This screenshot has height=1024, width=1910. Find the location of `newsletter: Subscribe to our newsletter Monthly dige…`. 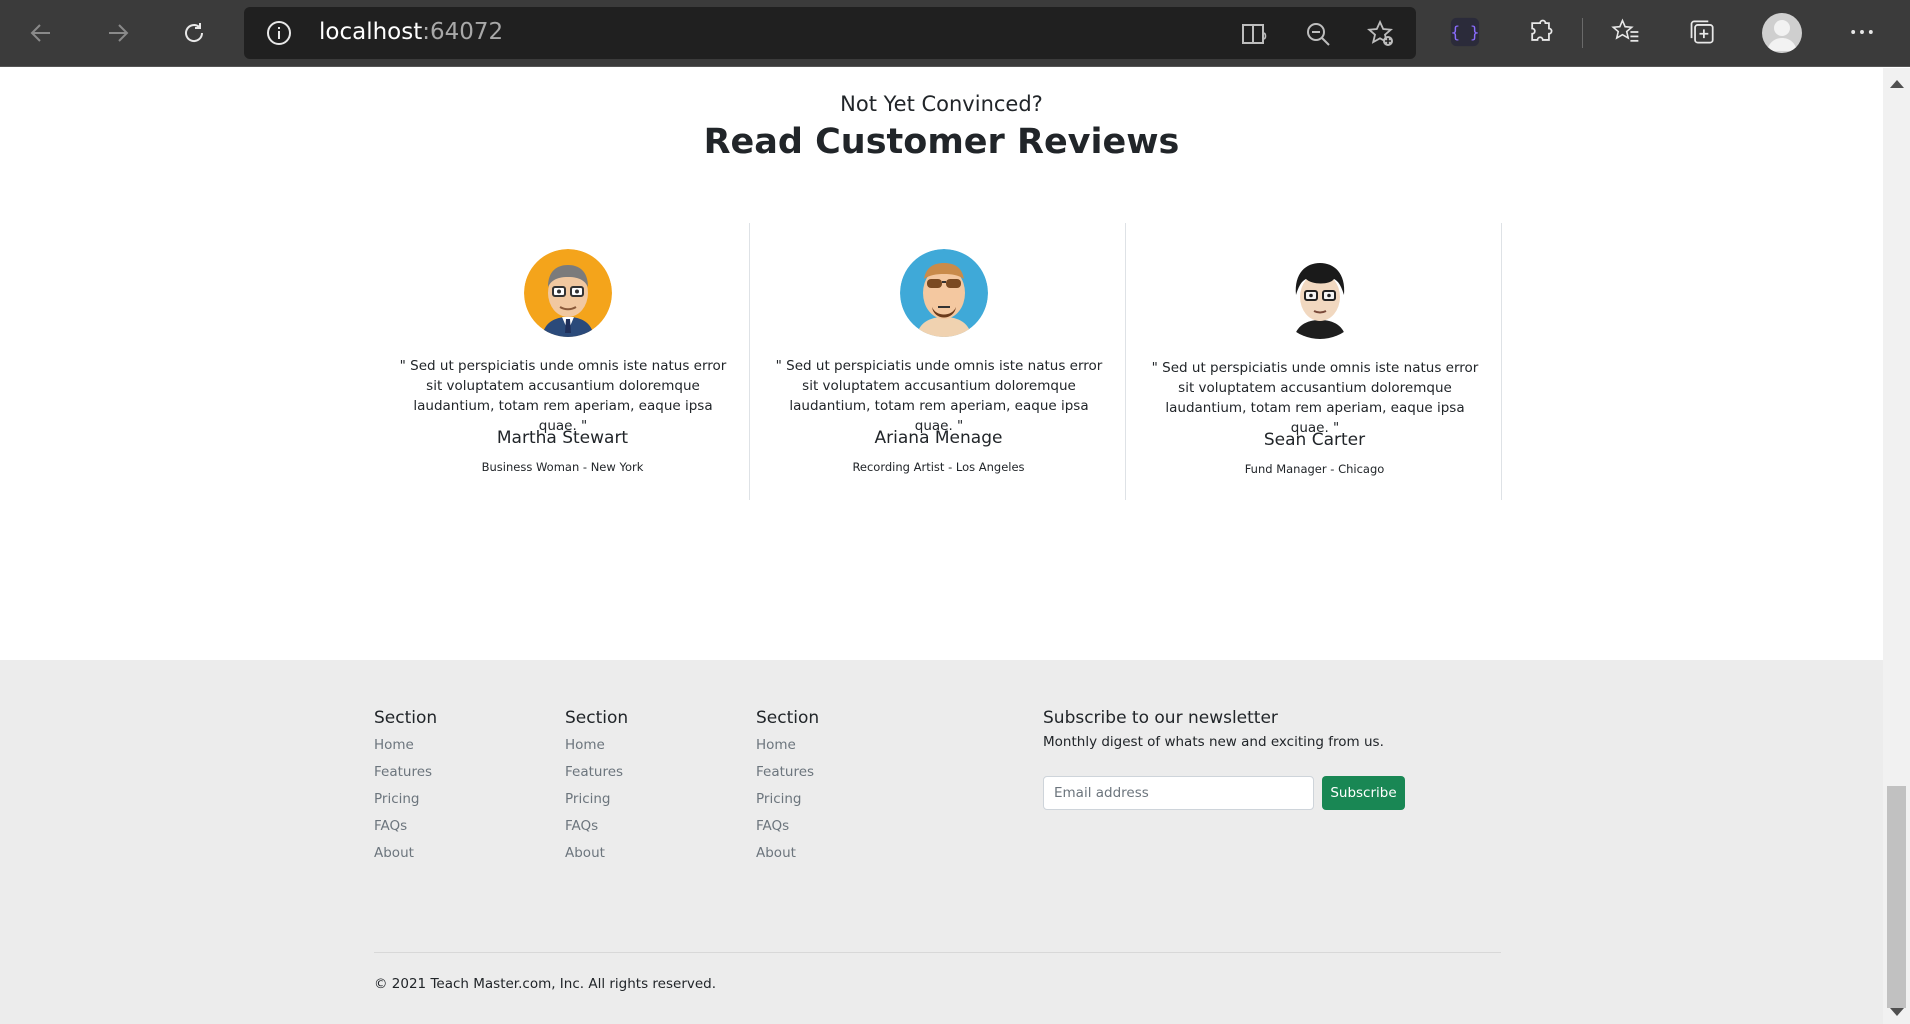

newsletter: Subscribe to our newsletter Monthly dige… is located at coordinates (1253, 759).